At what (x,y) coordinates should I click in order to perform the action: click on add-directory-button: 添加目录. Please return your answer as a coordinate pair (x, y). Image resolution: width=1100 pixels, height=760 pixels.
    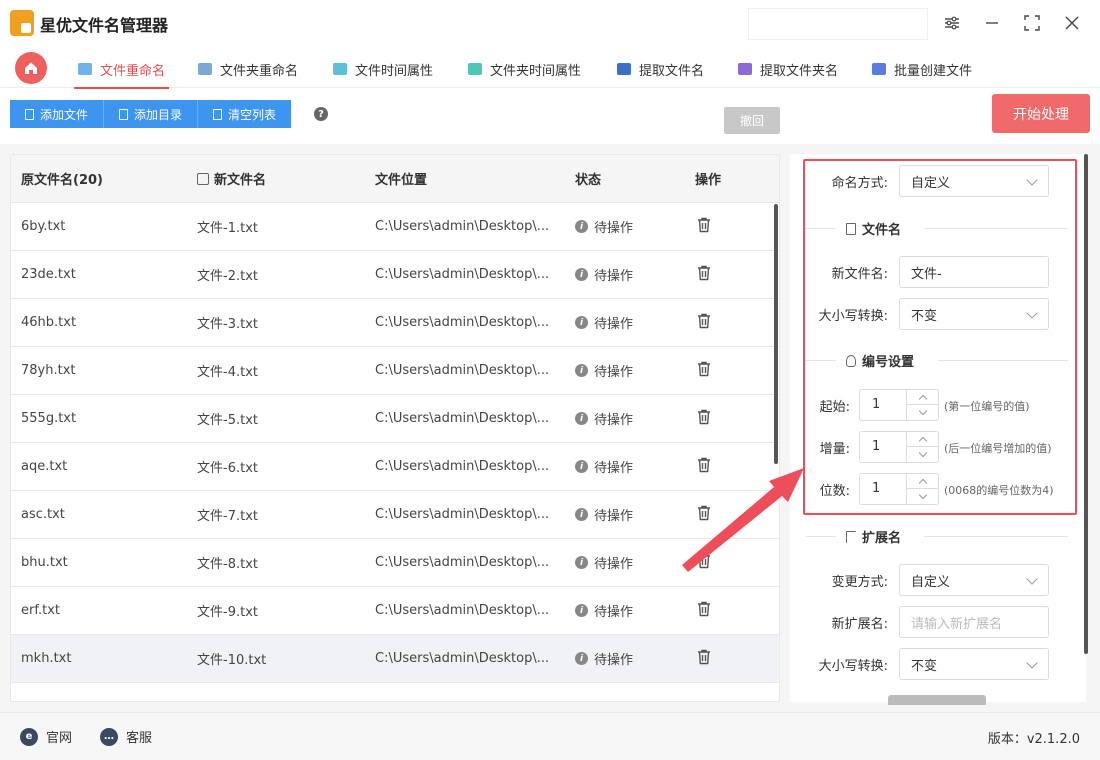
    Looking at the image, I should click on (151, 114).